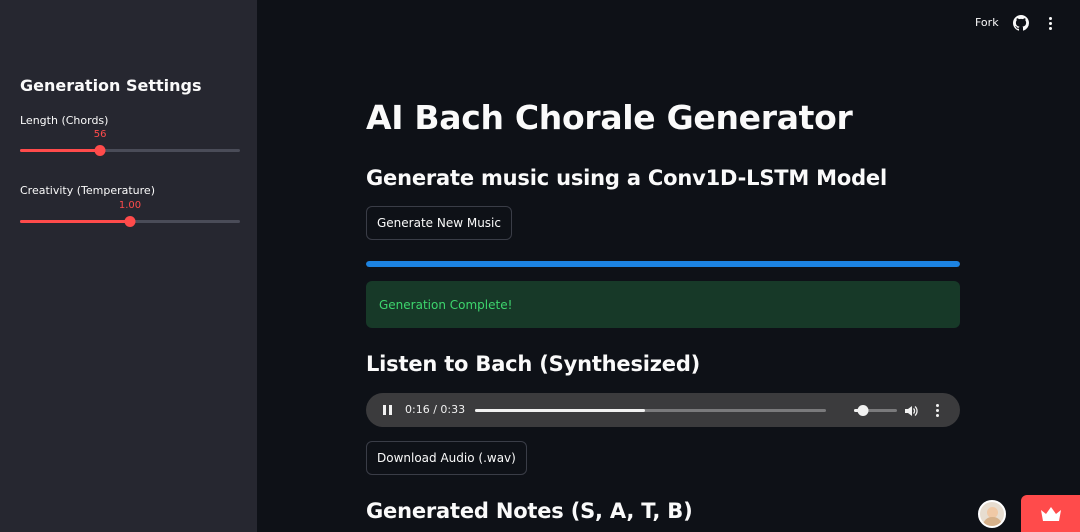  I want to click on audio-player: 0:16 / 0:33, so click(663, 410).